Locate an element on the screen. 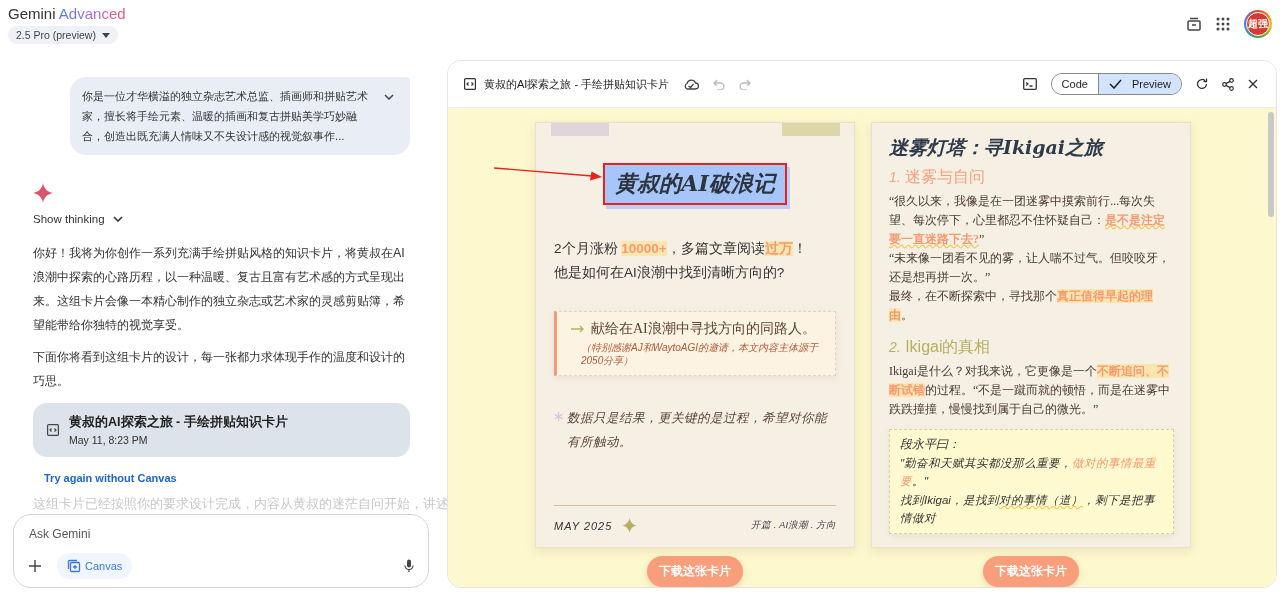 This screenshot has height=601, width=1280. microphone-icon is located at coordinates (409, 566).